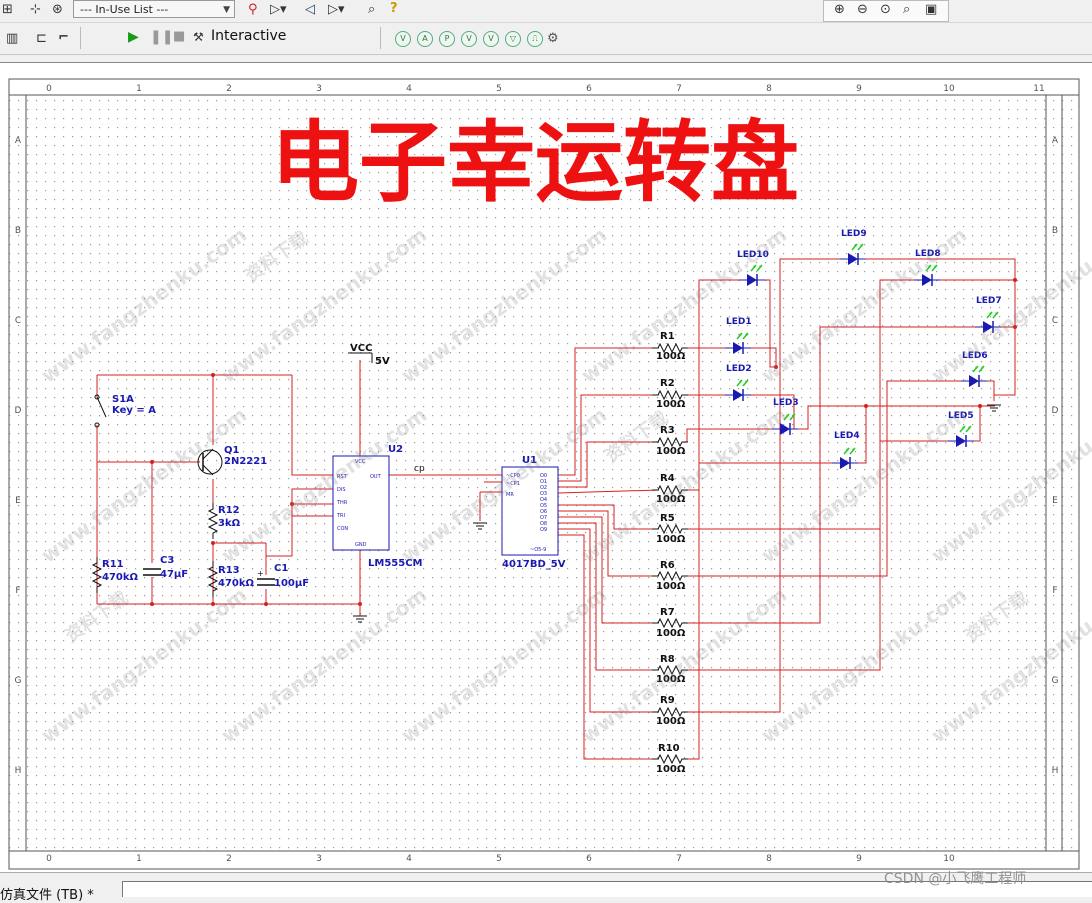 This screenshot has width=1092, height=903. Describe the element at coordinates (671, 499) in the screenshot. I see `r4-value: 100Ω` at that location.